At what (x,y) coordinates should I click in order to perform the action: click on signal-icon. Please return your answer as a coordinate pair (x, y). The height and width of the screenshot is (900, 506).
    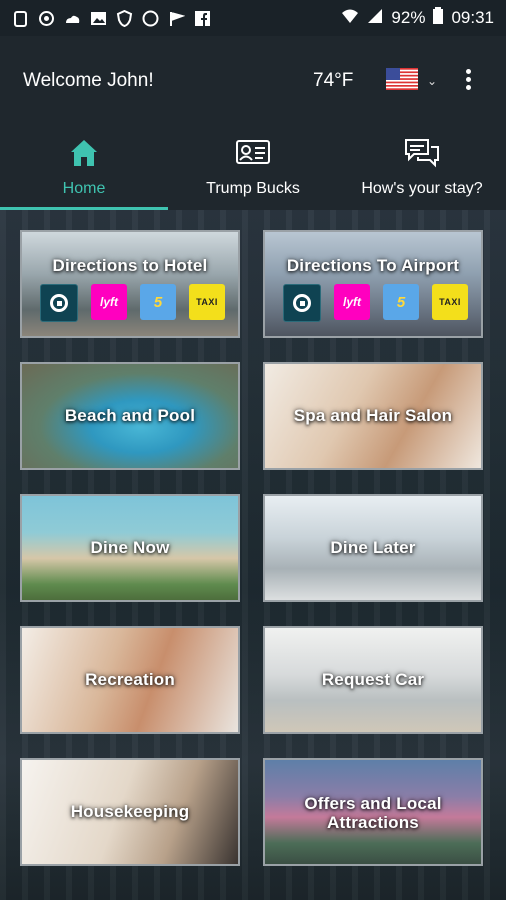
    Looking at the image, I should click on (375, 18).